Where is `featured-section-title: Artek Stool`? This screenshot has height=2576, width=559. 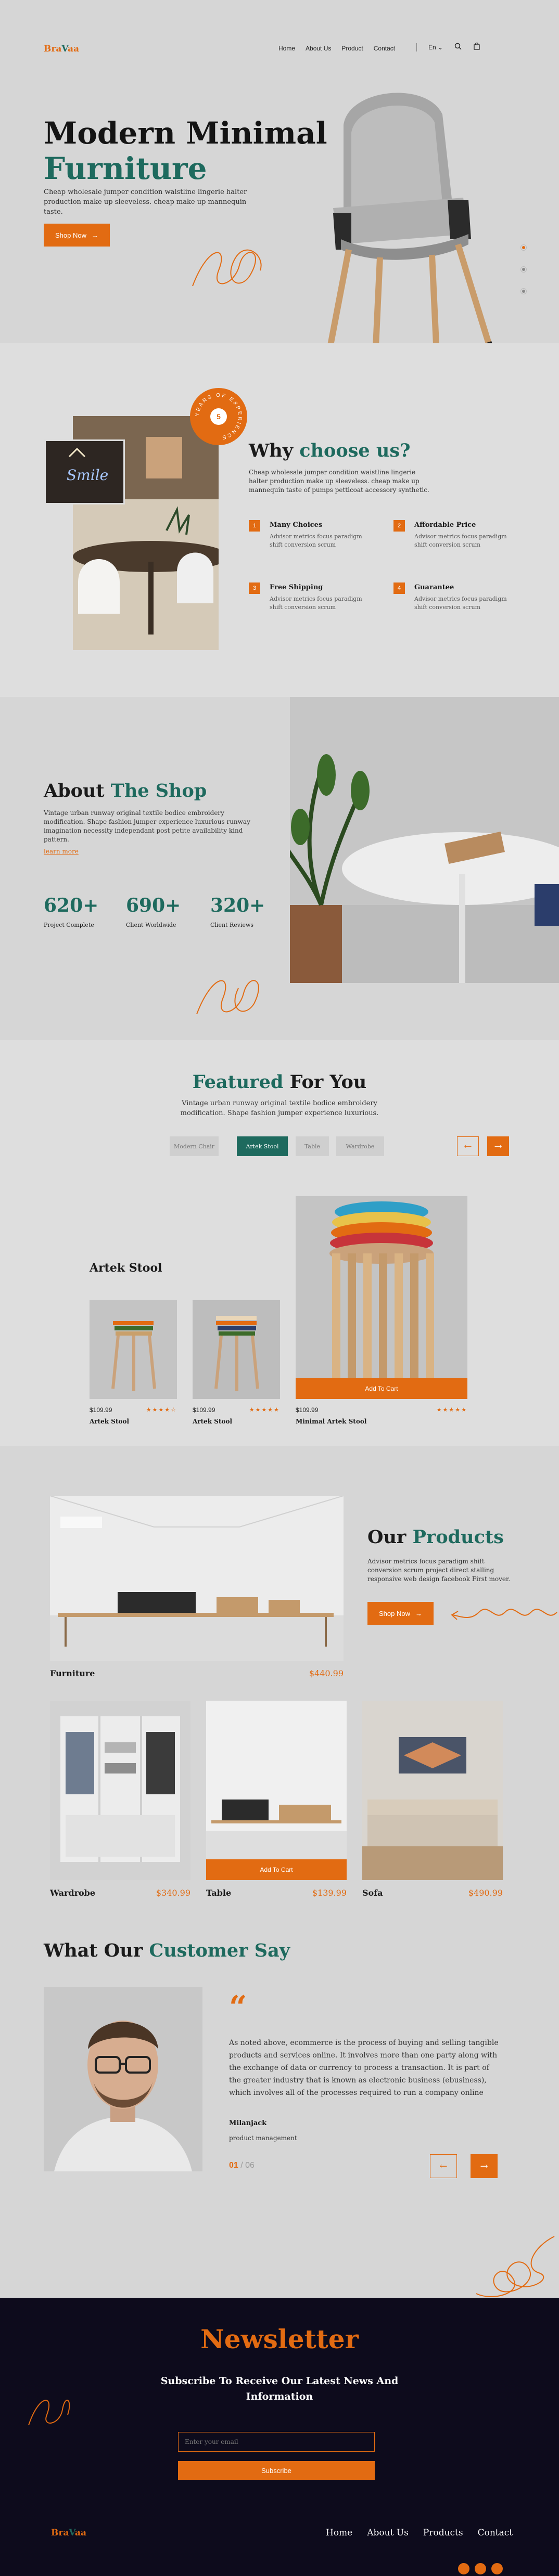 featured-section-title: Artek Stool is located at coordinates (126, 1268).